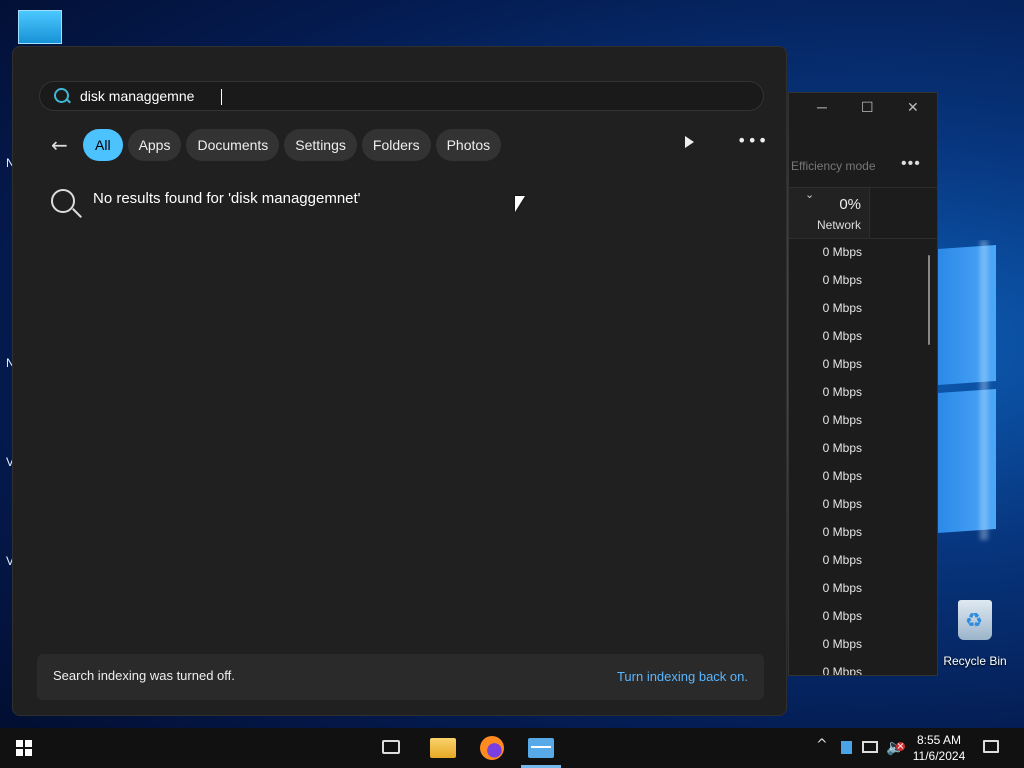 This screenshot has height=768, width=1024. What do you see at coordinates (233, 145) in the screenshot?
I see `filter-documents: Documents` at bounding box center [233, 145].